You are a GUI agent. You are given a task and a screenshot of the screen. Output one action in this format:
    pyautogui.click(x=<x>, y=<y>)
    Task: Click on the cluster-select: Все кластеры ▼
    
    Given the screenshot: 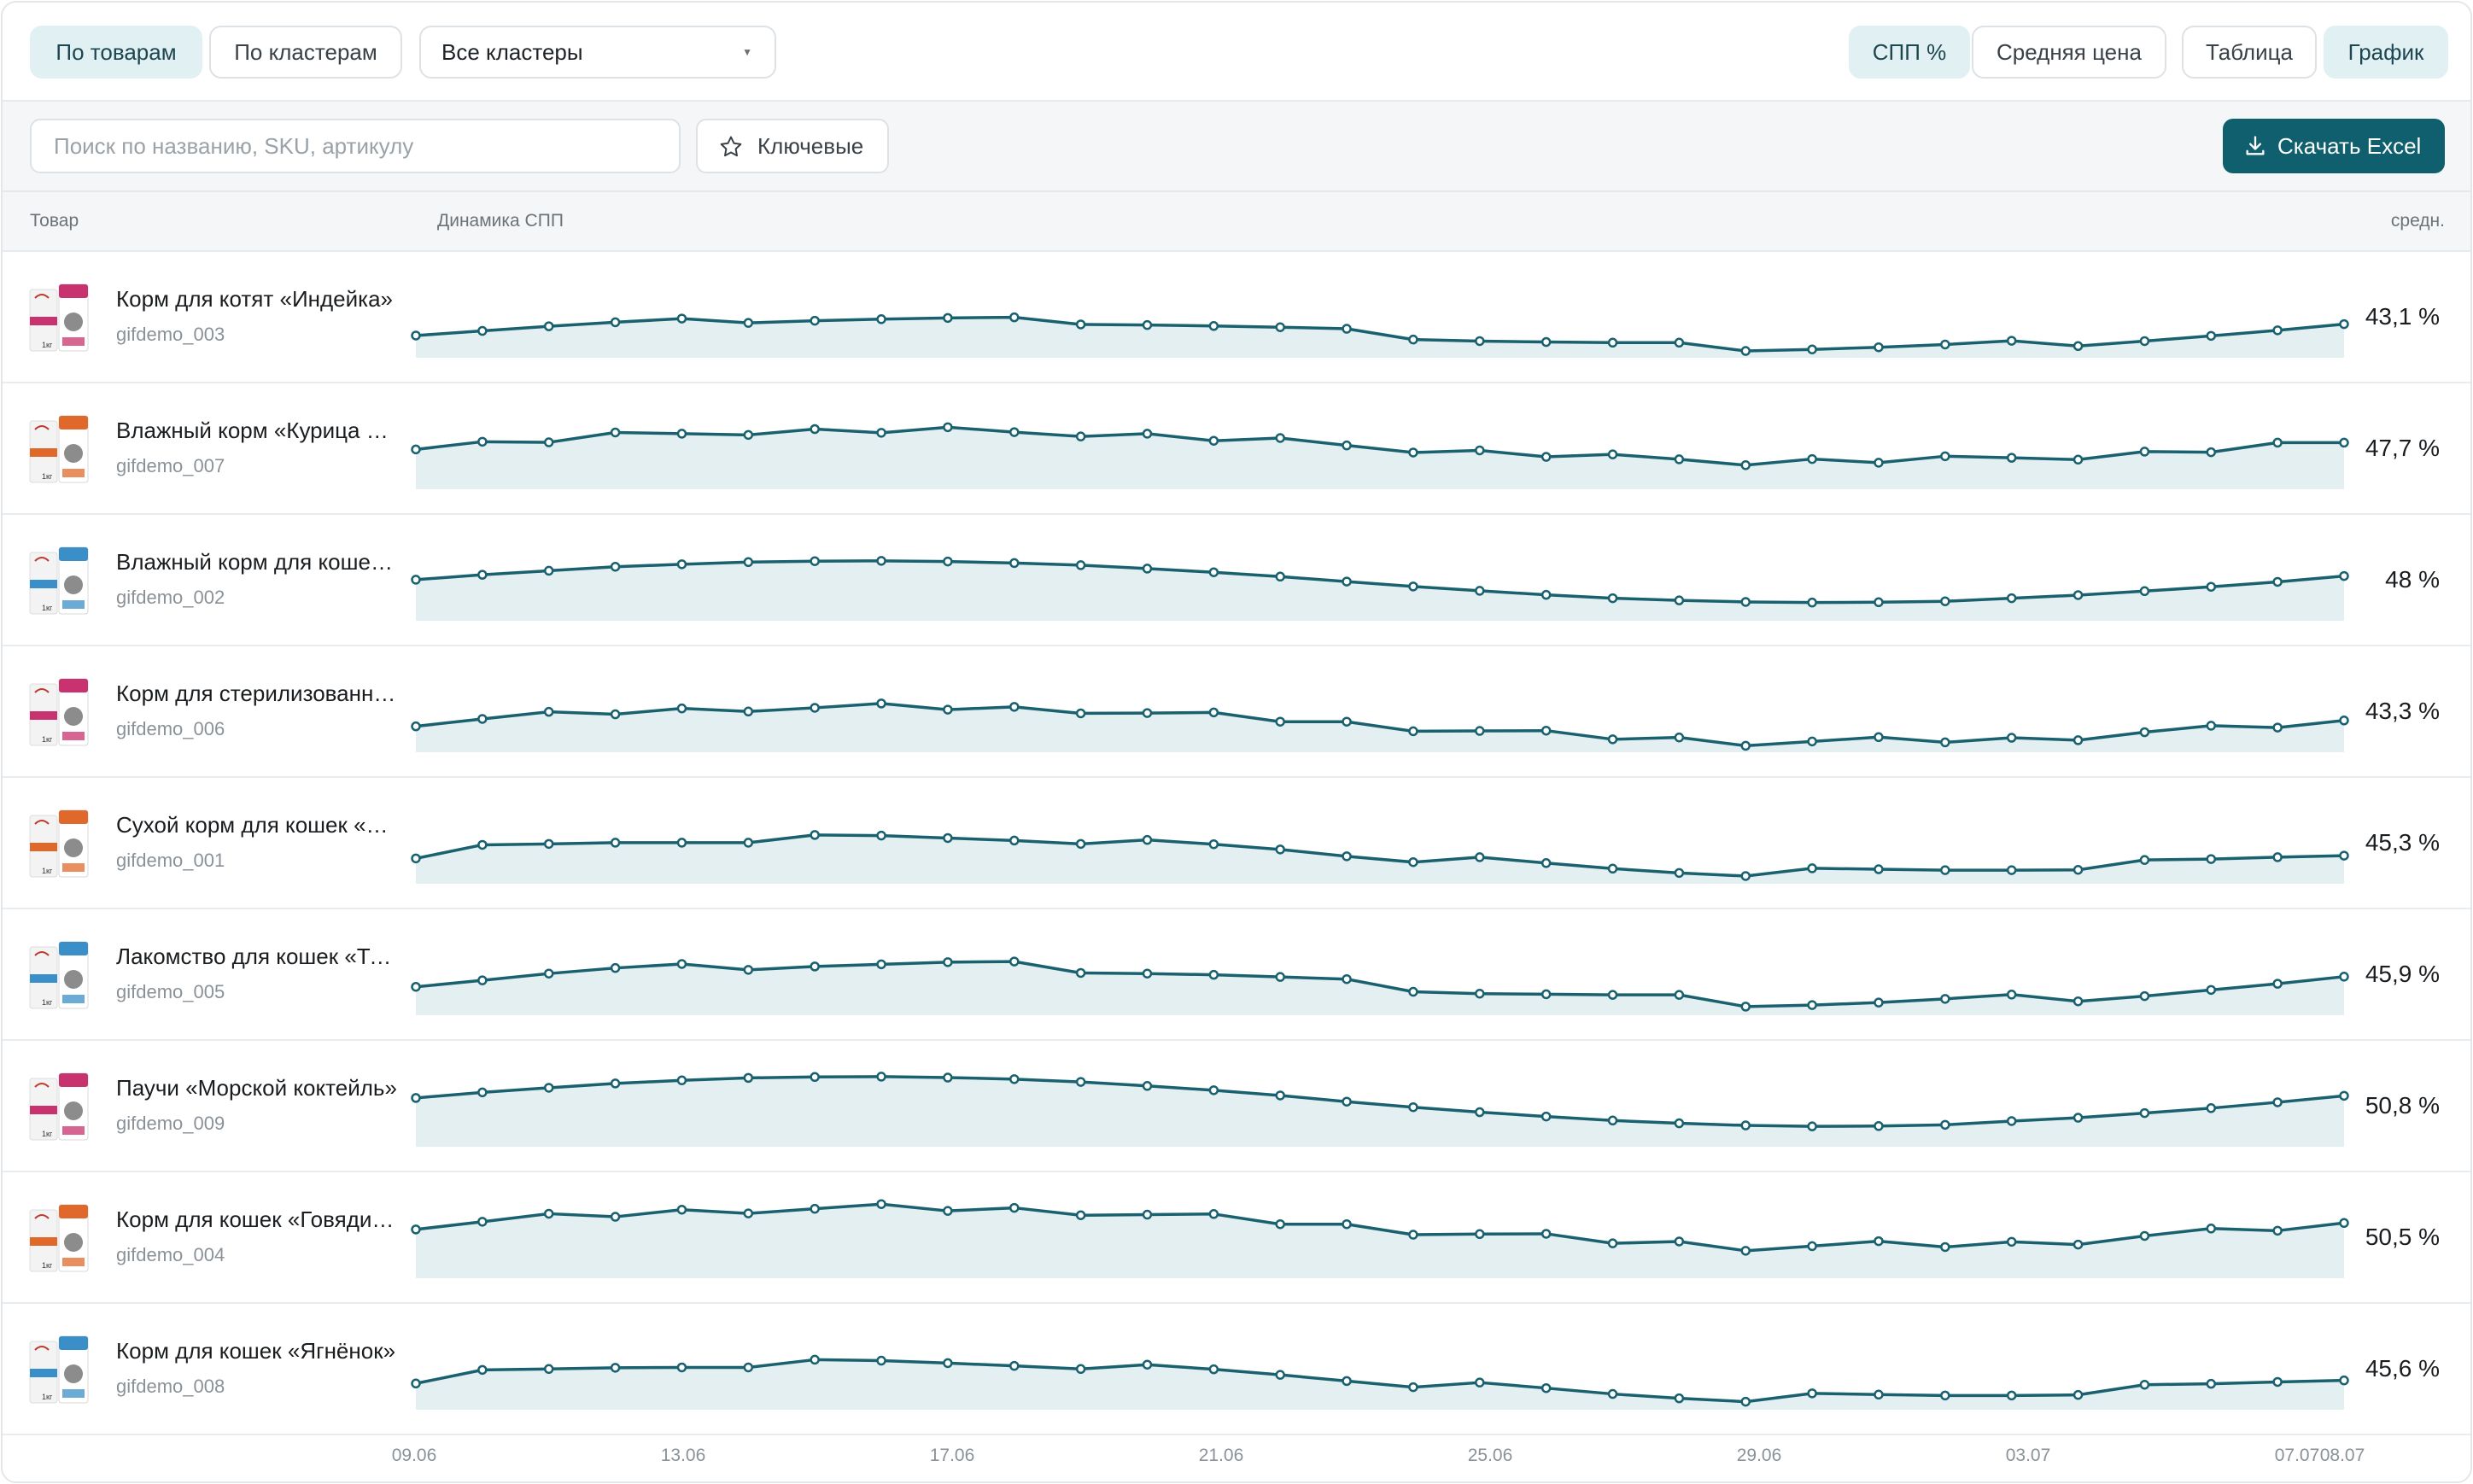 What is the action you would take?
    pyautogui.click(x=597, y=53)
    